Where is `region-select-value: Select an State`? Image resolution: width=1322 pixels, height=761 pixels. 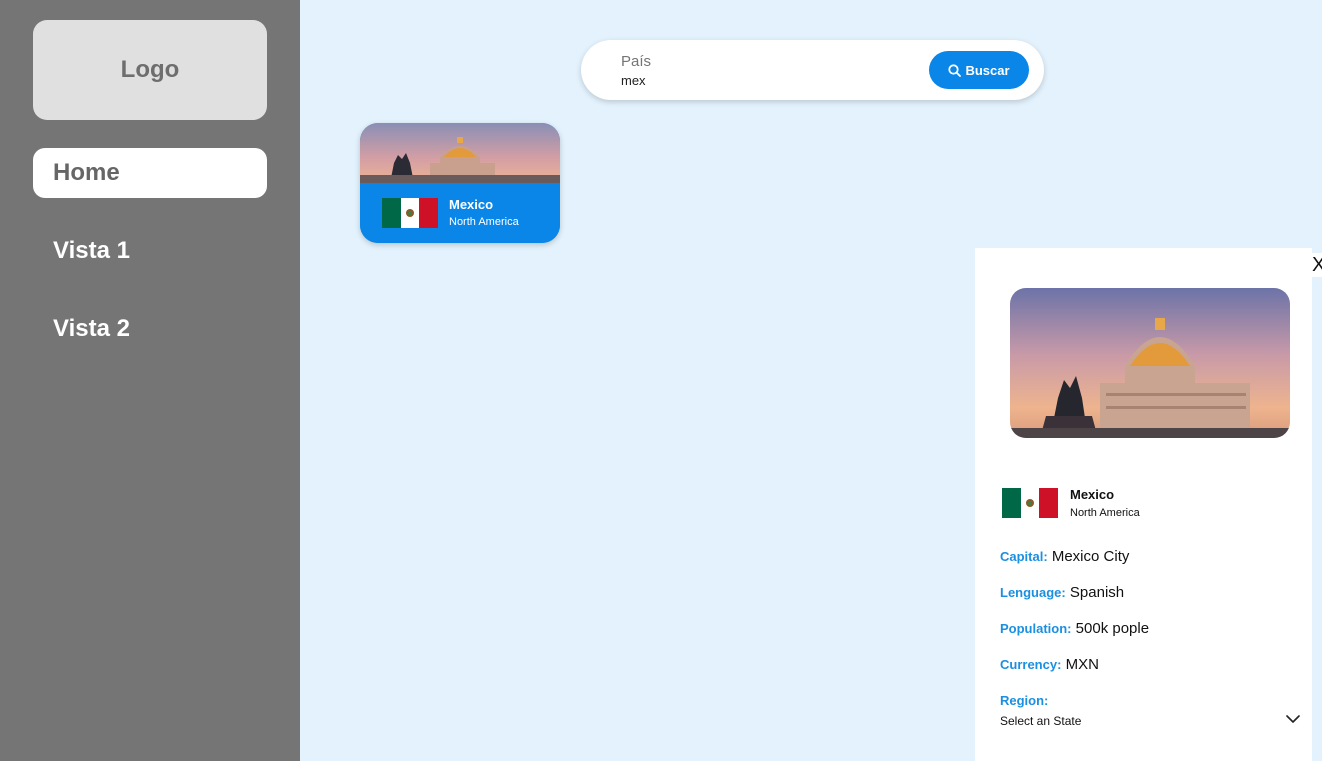 region-select-value: Select an State is located at coordinates (1041, 721).